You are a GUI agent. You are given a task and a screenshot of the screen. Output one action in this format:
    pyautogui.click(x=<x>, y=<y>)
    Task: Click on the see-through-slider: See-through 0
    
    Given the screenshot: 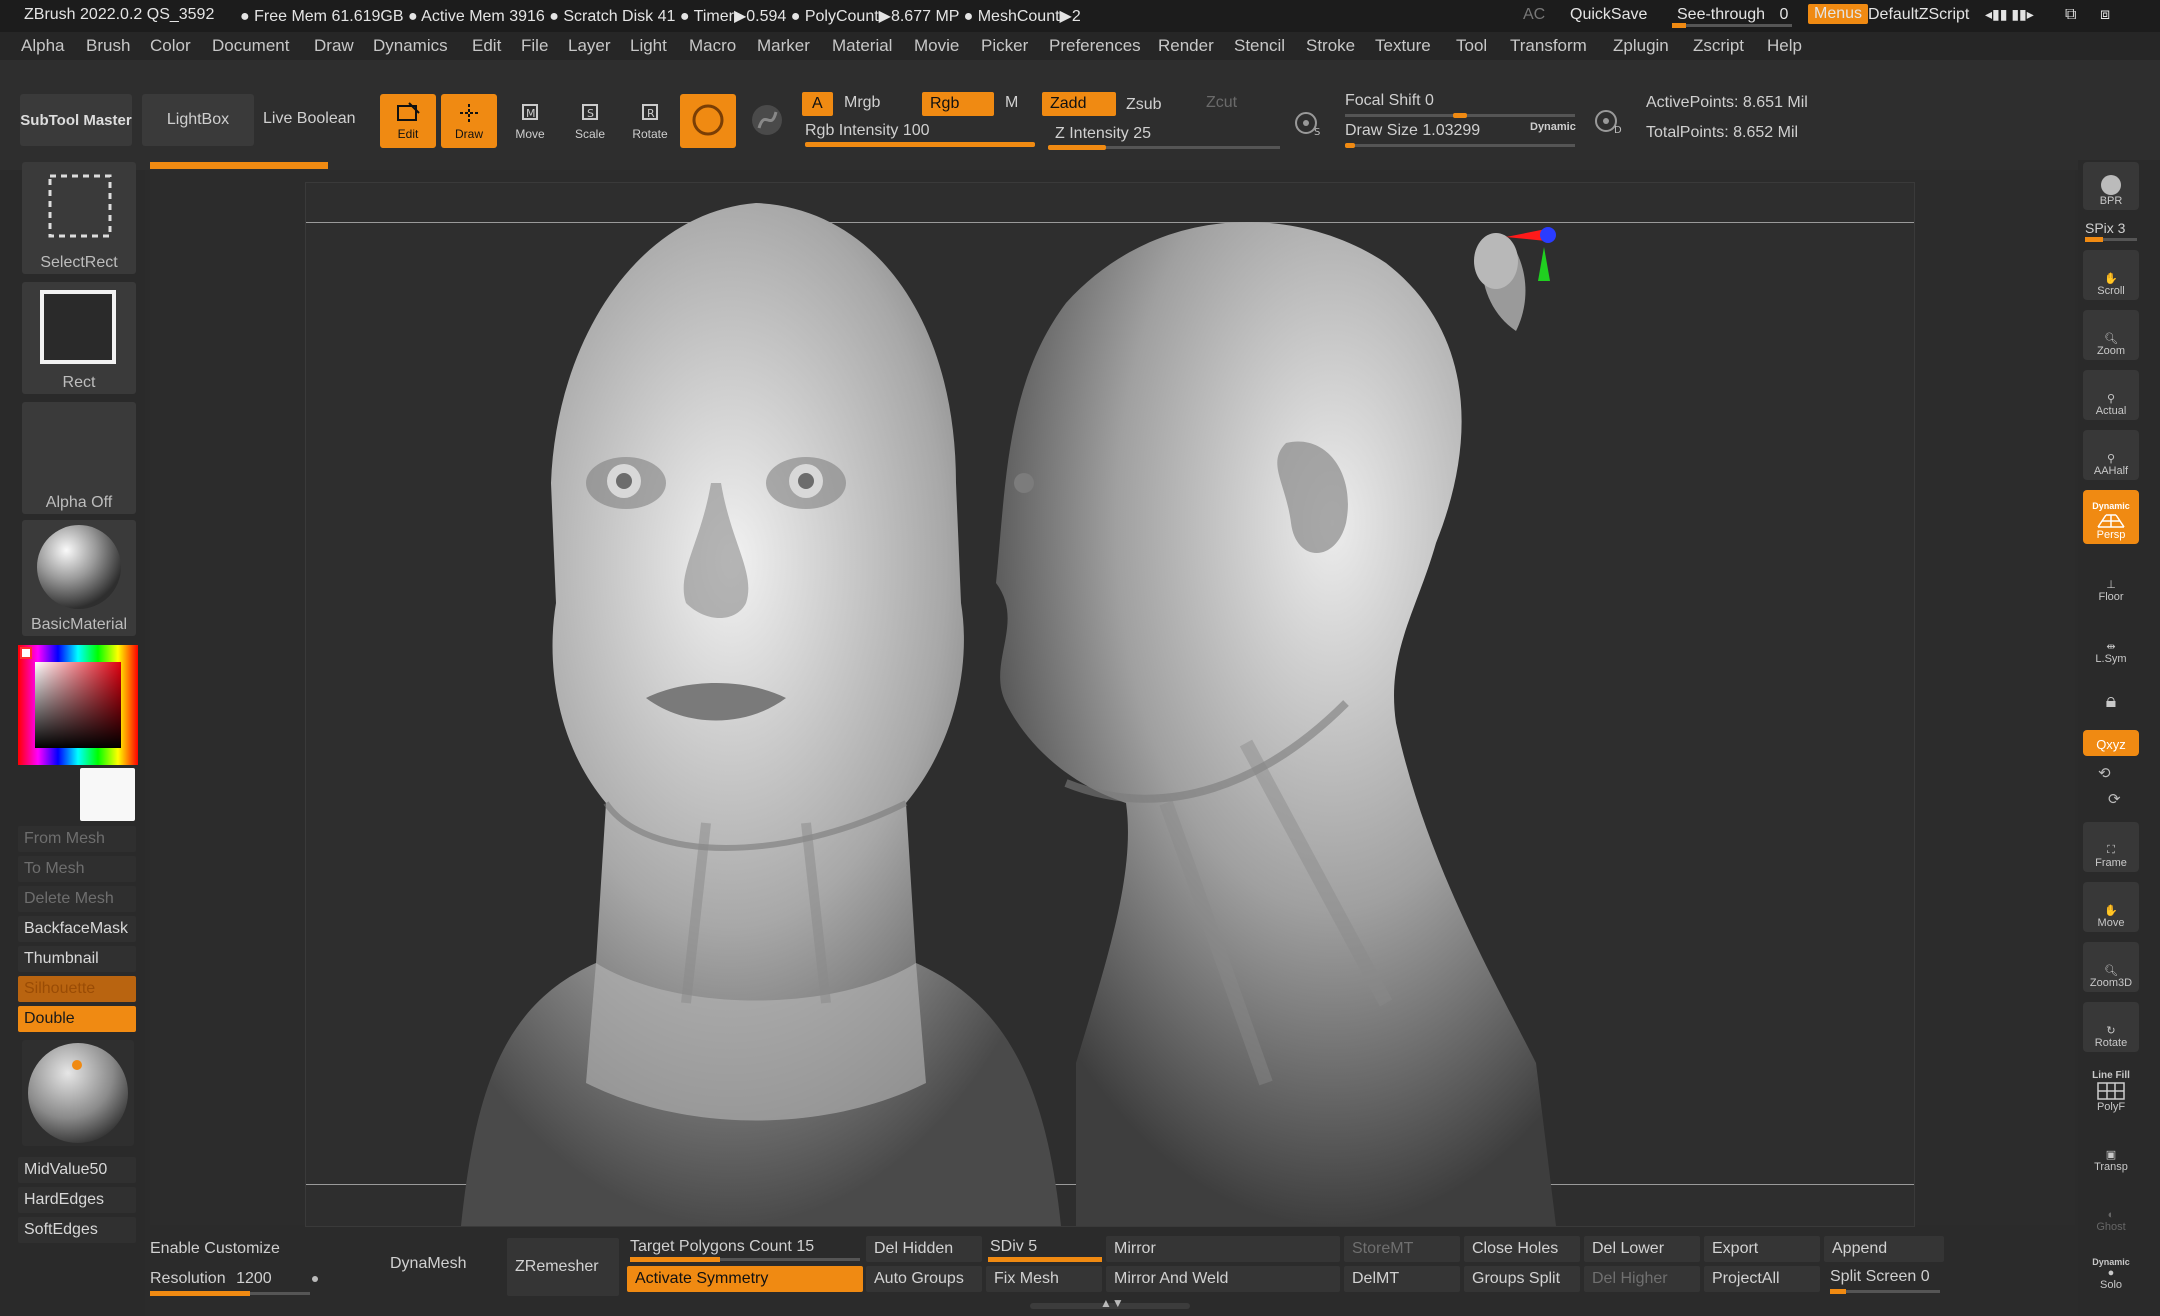 What is the action you would take?
    pyautogui.click(x=1732, y=15)
    